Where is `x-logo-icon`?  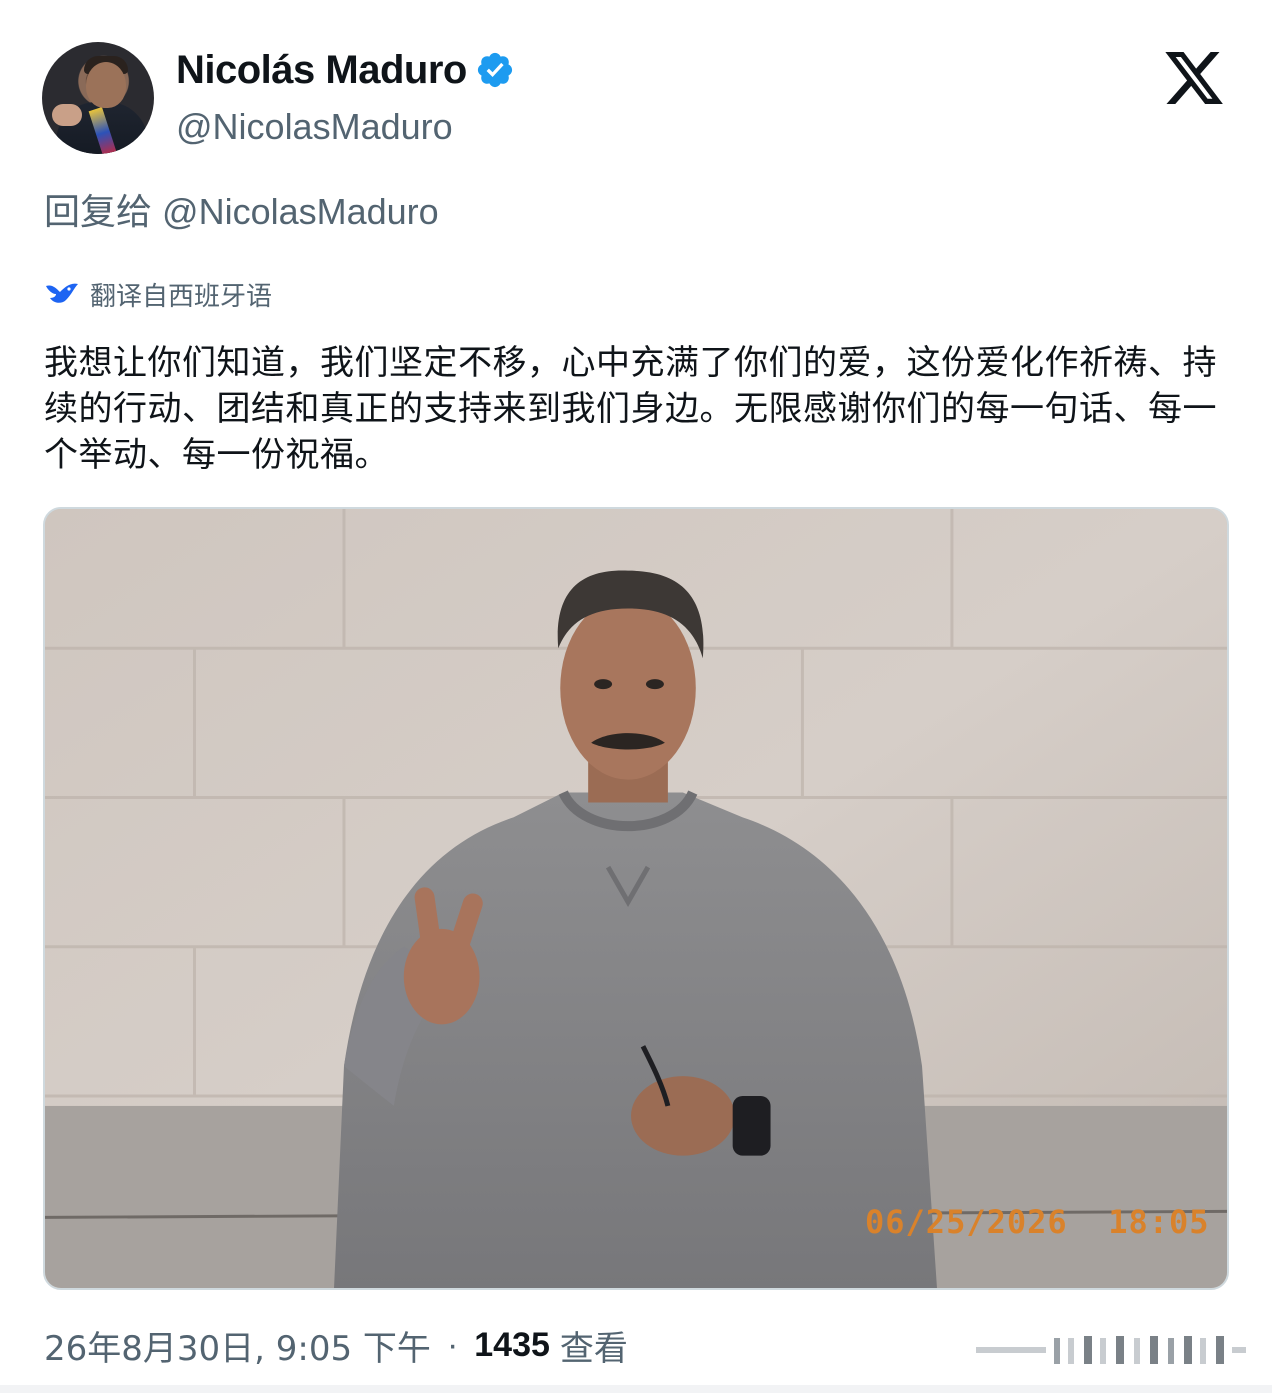 x-logo-icon is located at coordinates (1194, 78).